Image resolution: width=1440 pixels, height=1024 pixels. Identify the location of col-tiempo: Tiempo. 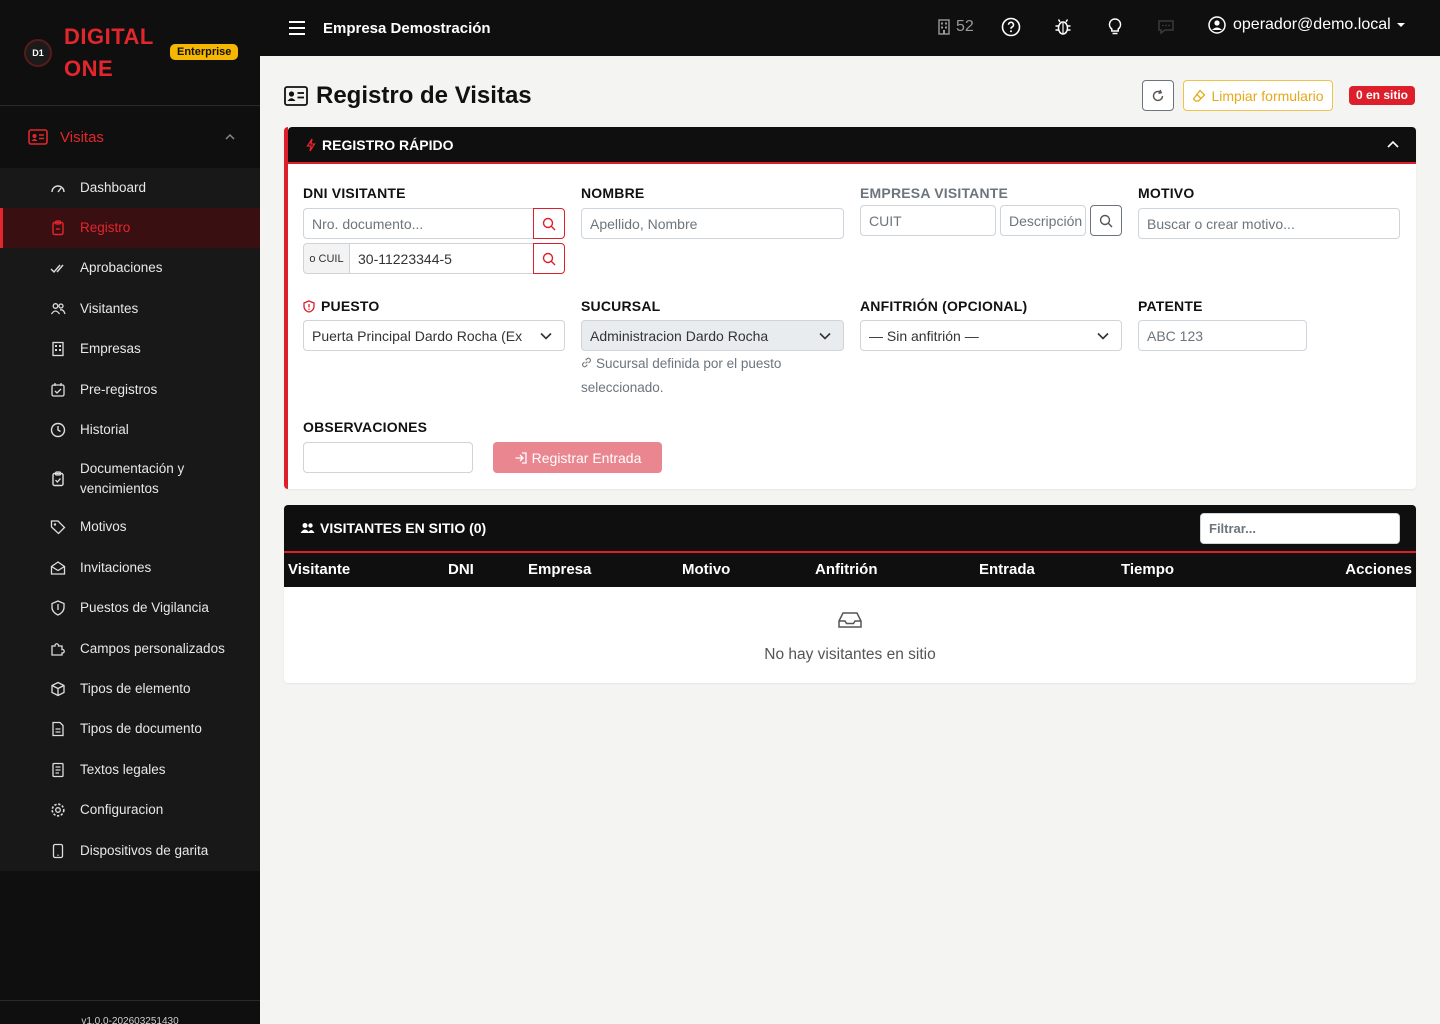
(1147, 569).